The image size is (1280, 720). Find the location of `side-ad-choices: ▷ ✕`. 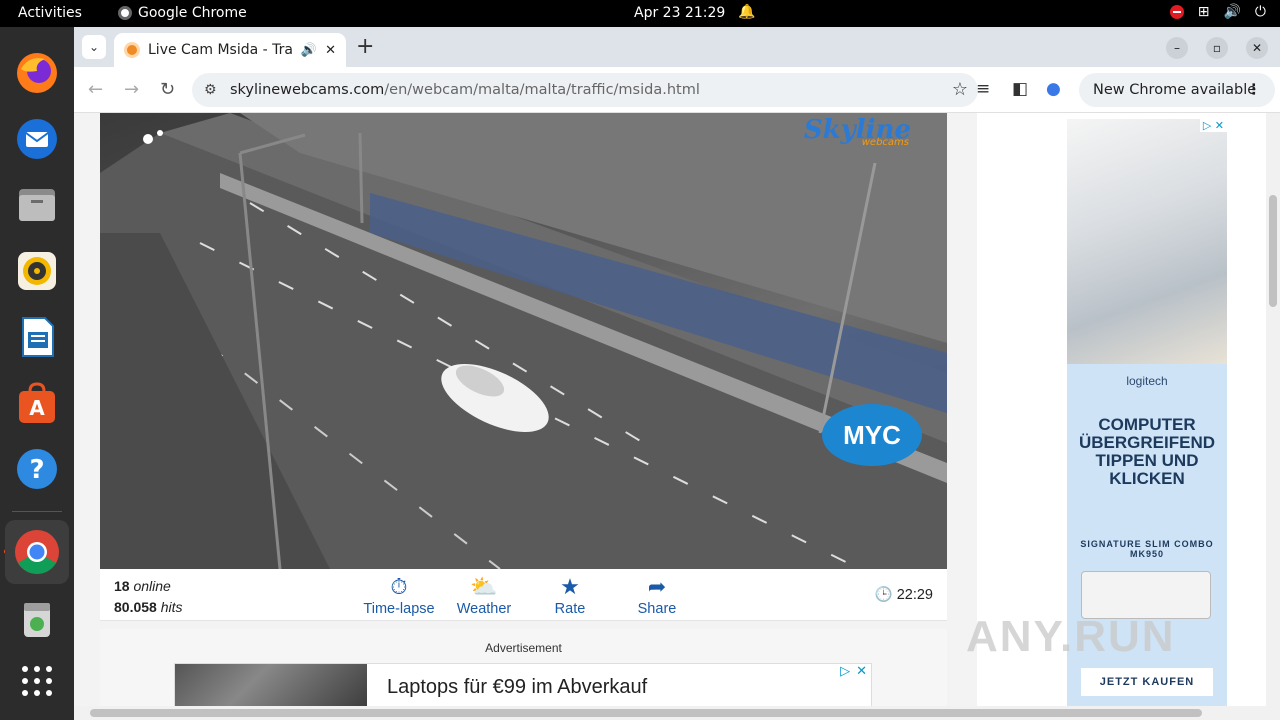

side-ad-choices: ▷ ✕ is located at coordinates (1213, 125).